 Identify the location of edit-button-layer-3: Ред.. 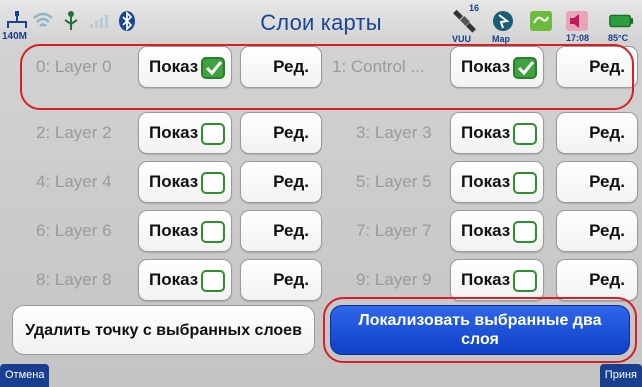
(597, 133).